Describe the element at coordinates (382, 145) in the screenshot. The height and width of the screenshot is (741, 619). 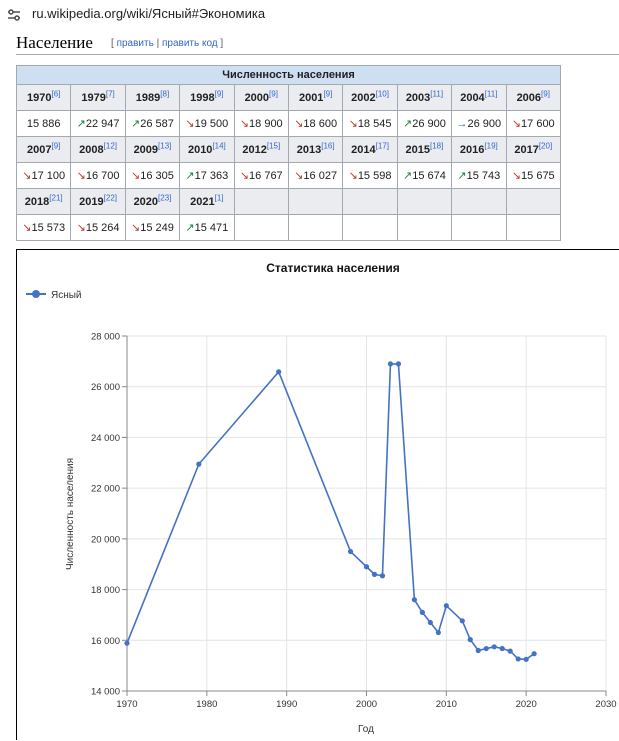
I see `reference-link: [17]` at that location.